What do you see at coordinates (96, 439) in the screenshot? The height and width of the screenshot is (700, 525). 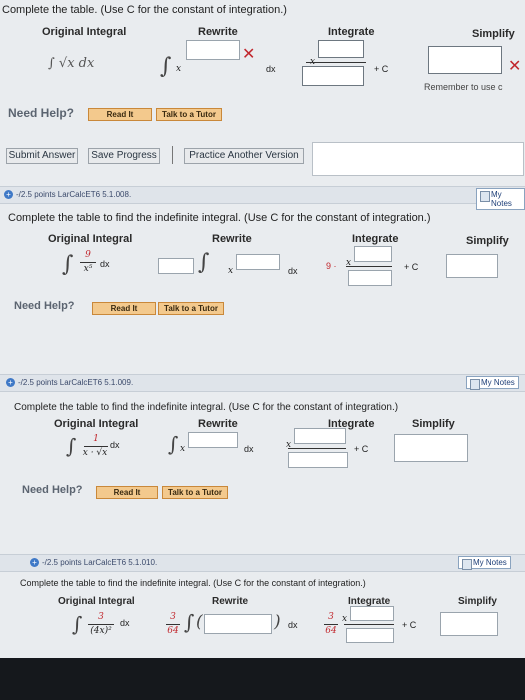 I see `fraction-numerator: 1` at bounding box center [96, 439].